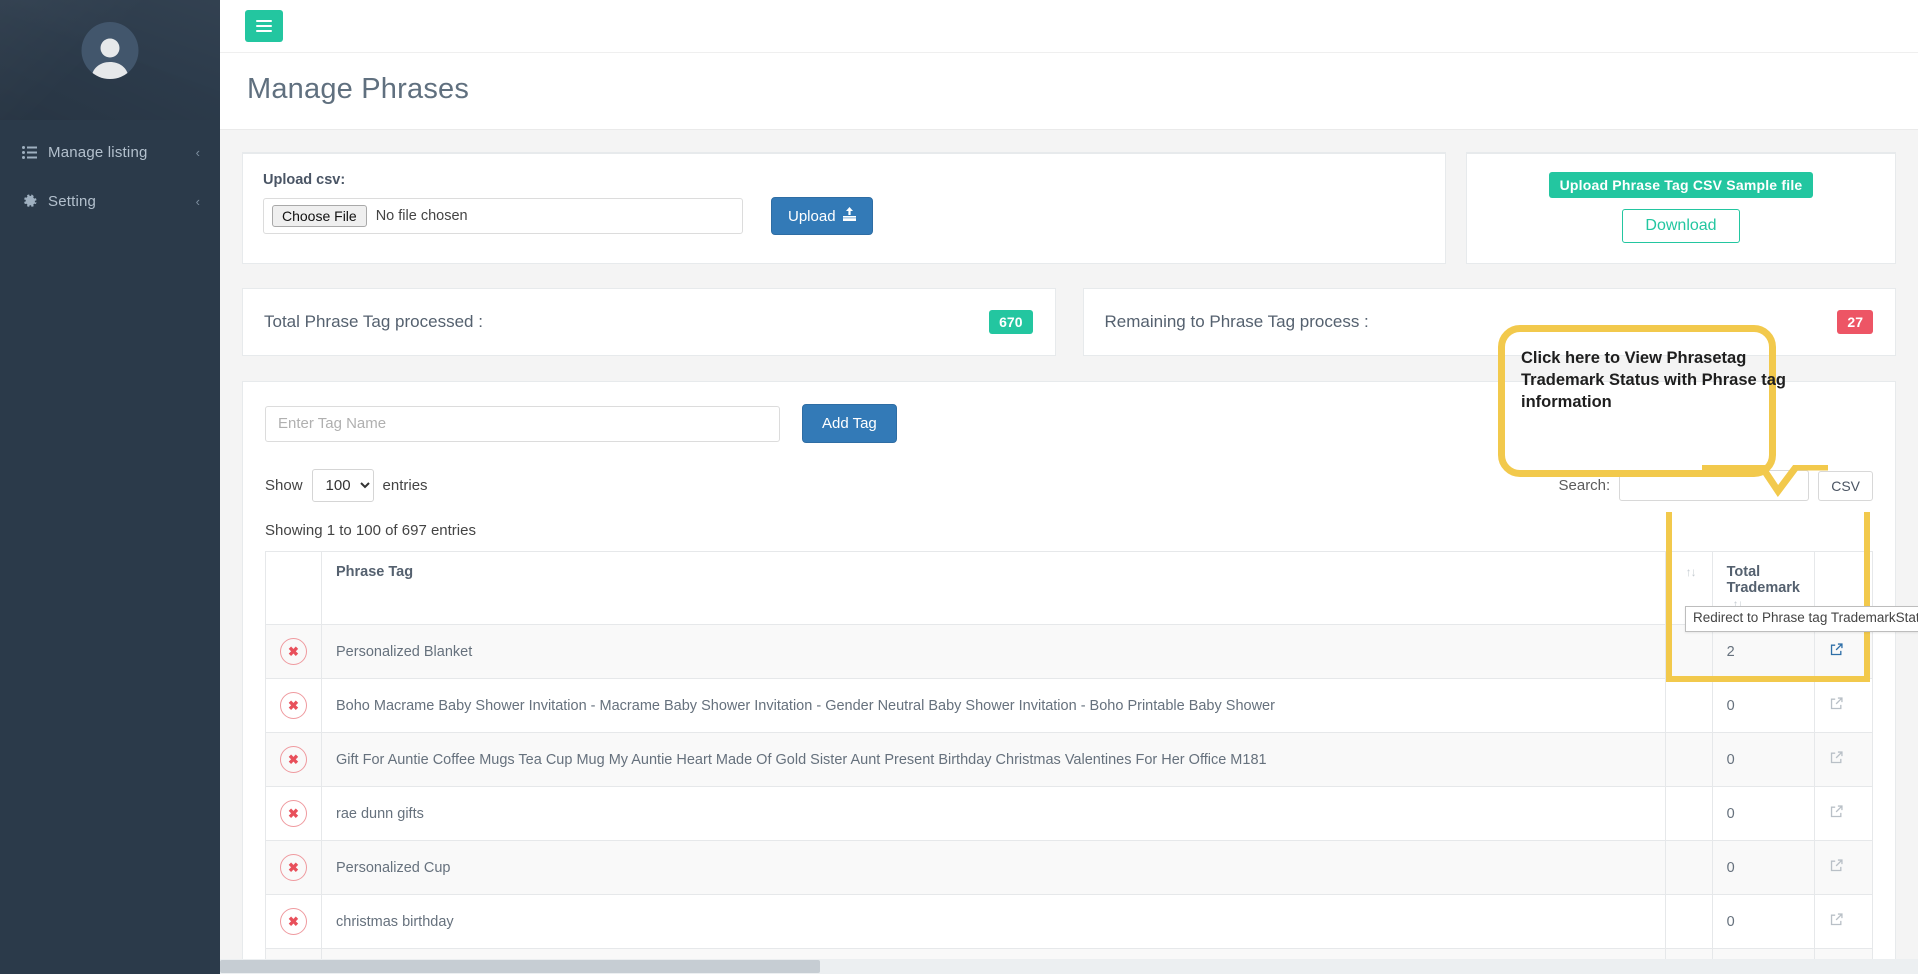 The height and width of the screenshot is (974, 1918). I want to click on scrollbar-thumb, so click(520, 966).